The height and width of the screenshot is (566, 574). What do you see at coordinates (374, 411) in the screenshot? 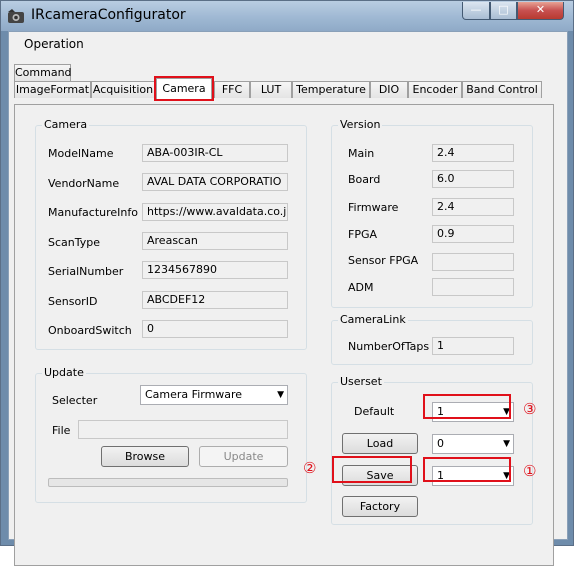
I see `default-label: Default` at bounding box center [374, 411].